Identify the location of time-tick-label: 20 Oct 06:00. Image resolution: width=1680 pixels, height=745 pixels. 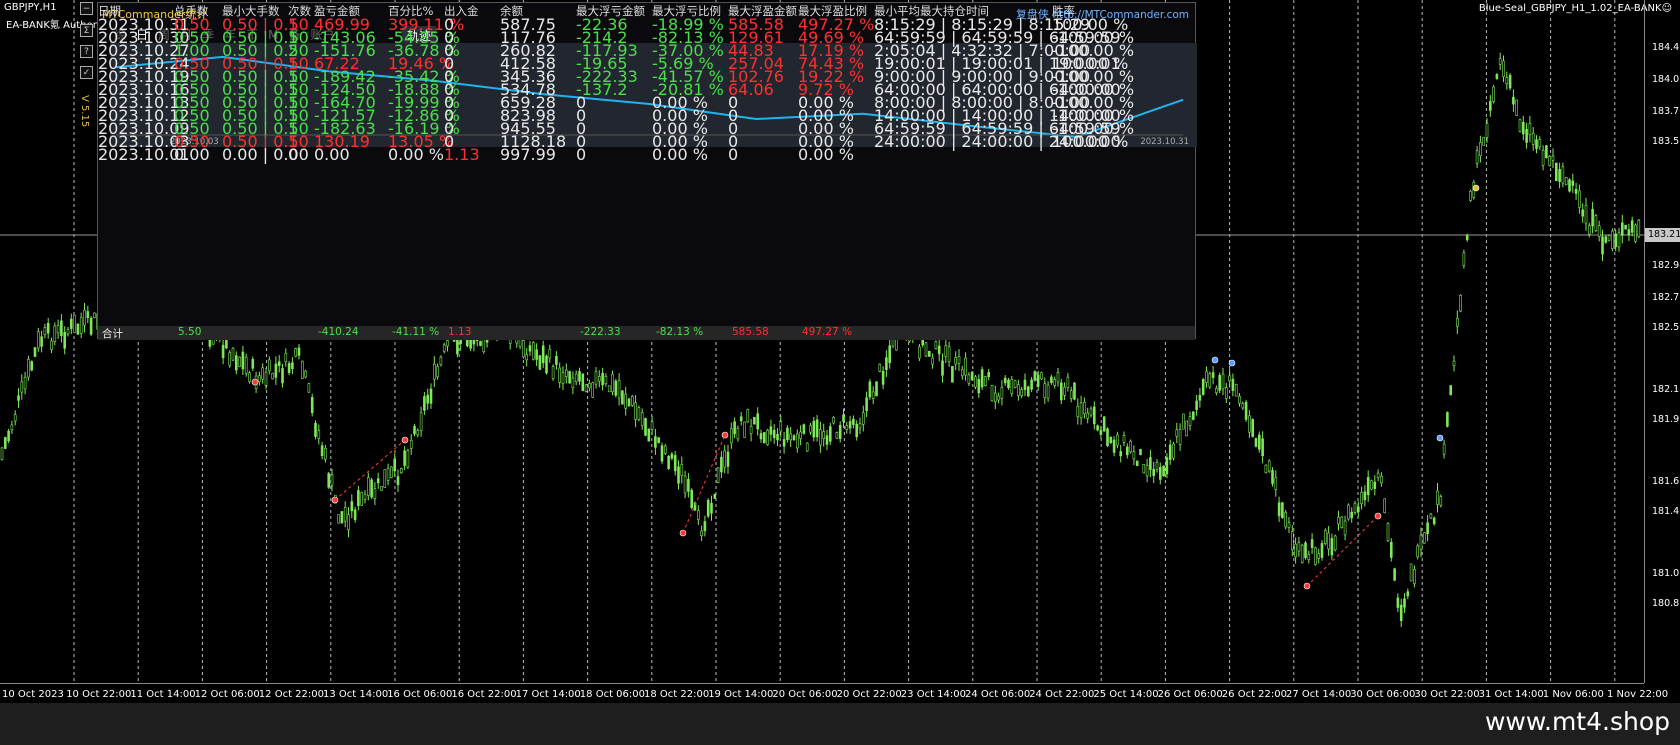
(805, 694).